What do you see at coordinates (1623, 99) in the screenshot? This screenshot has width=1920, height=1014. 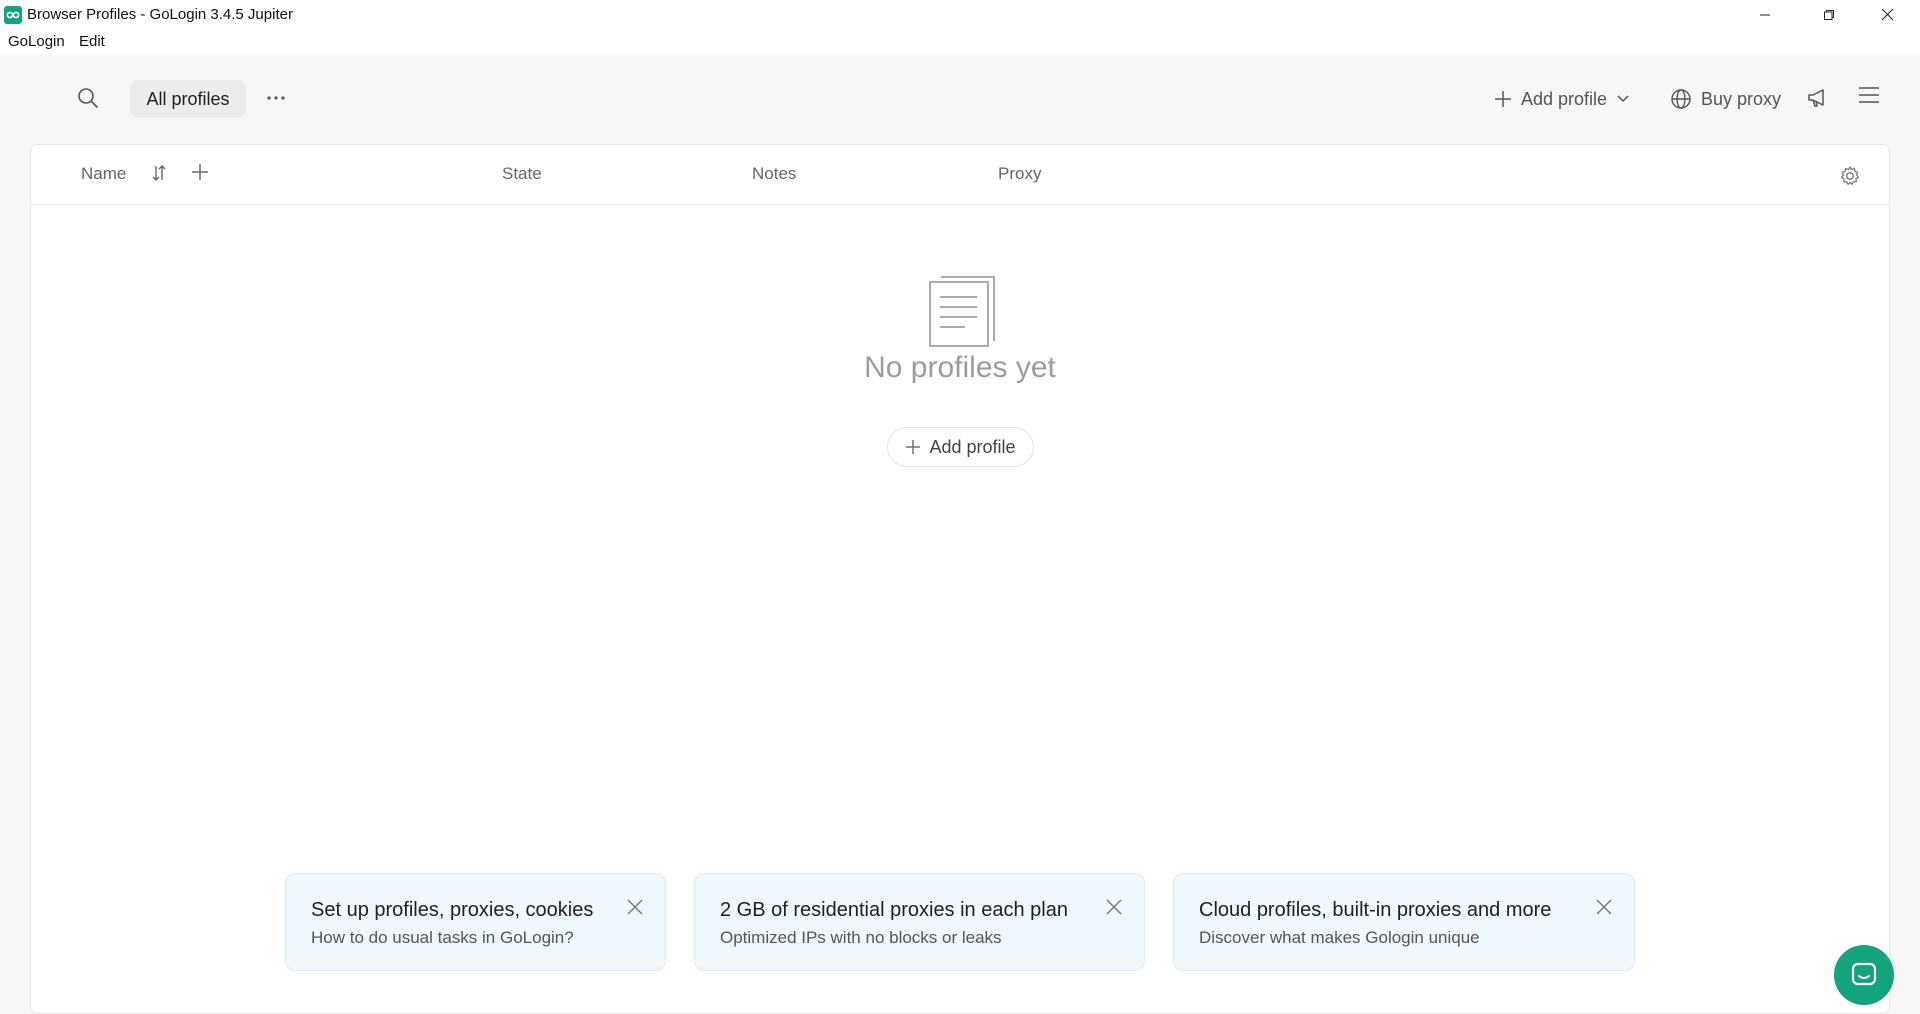 I see `chevron-down-icon` at bounding box center [1623, 99].